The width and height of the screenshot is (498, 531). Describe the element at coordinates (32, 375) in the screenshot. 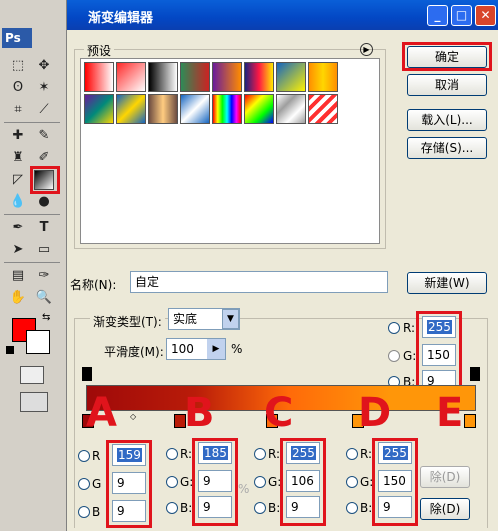

I see `quick-mask-icon` at that location.